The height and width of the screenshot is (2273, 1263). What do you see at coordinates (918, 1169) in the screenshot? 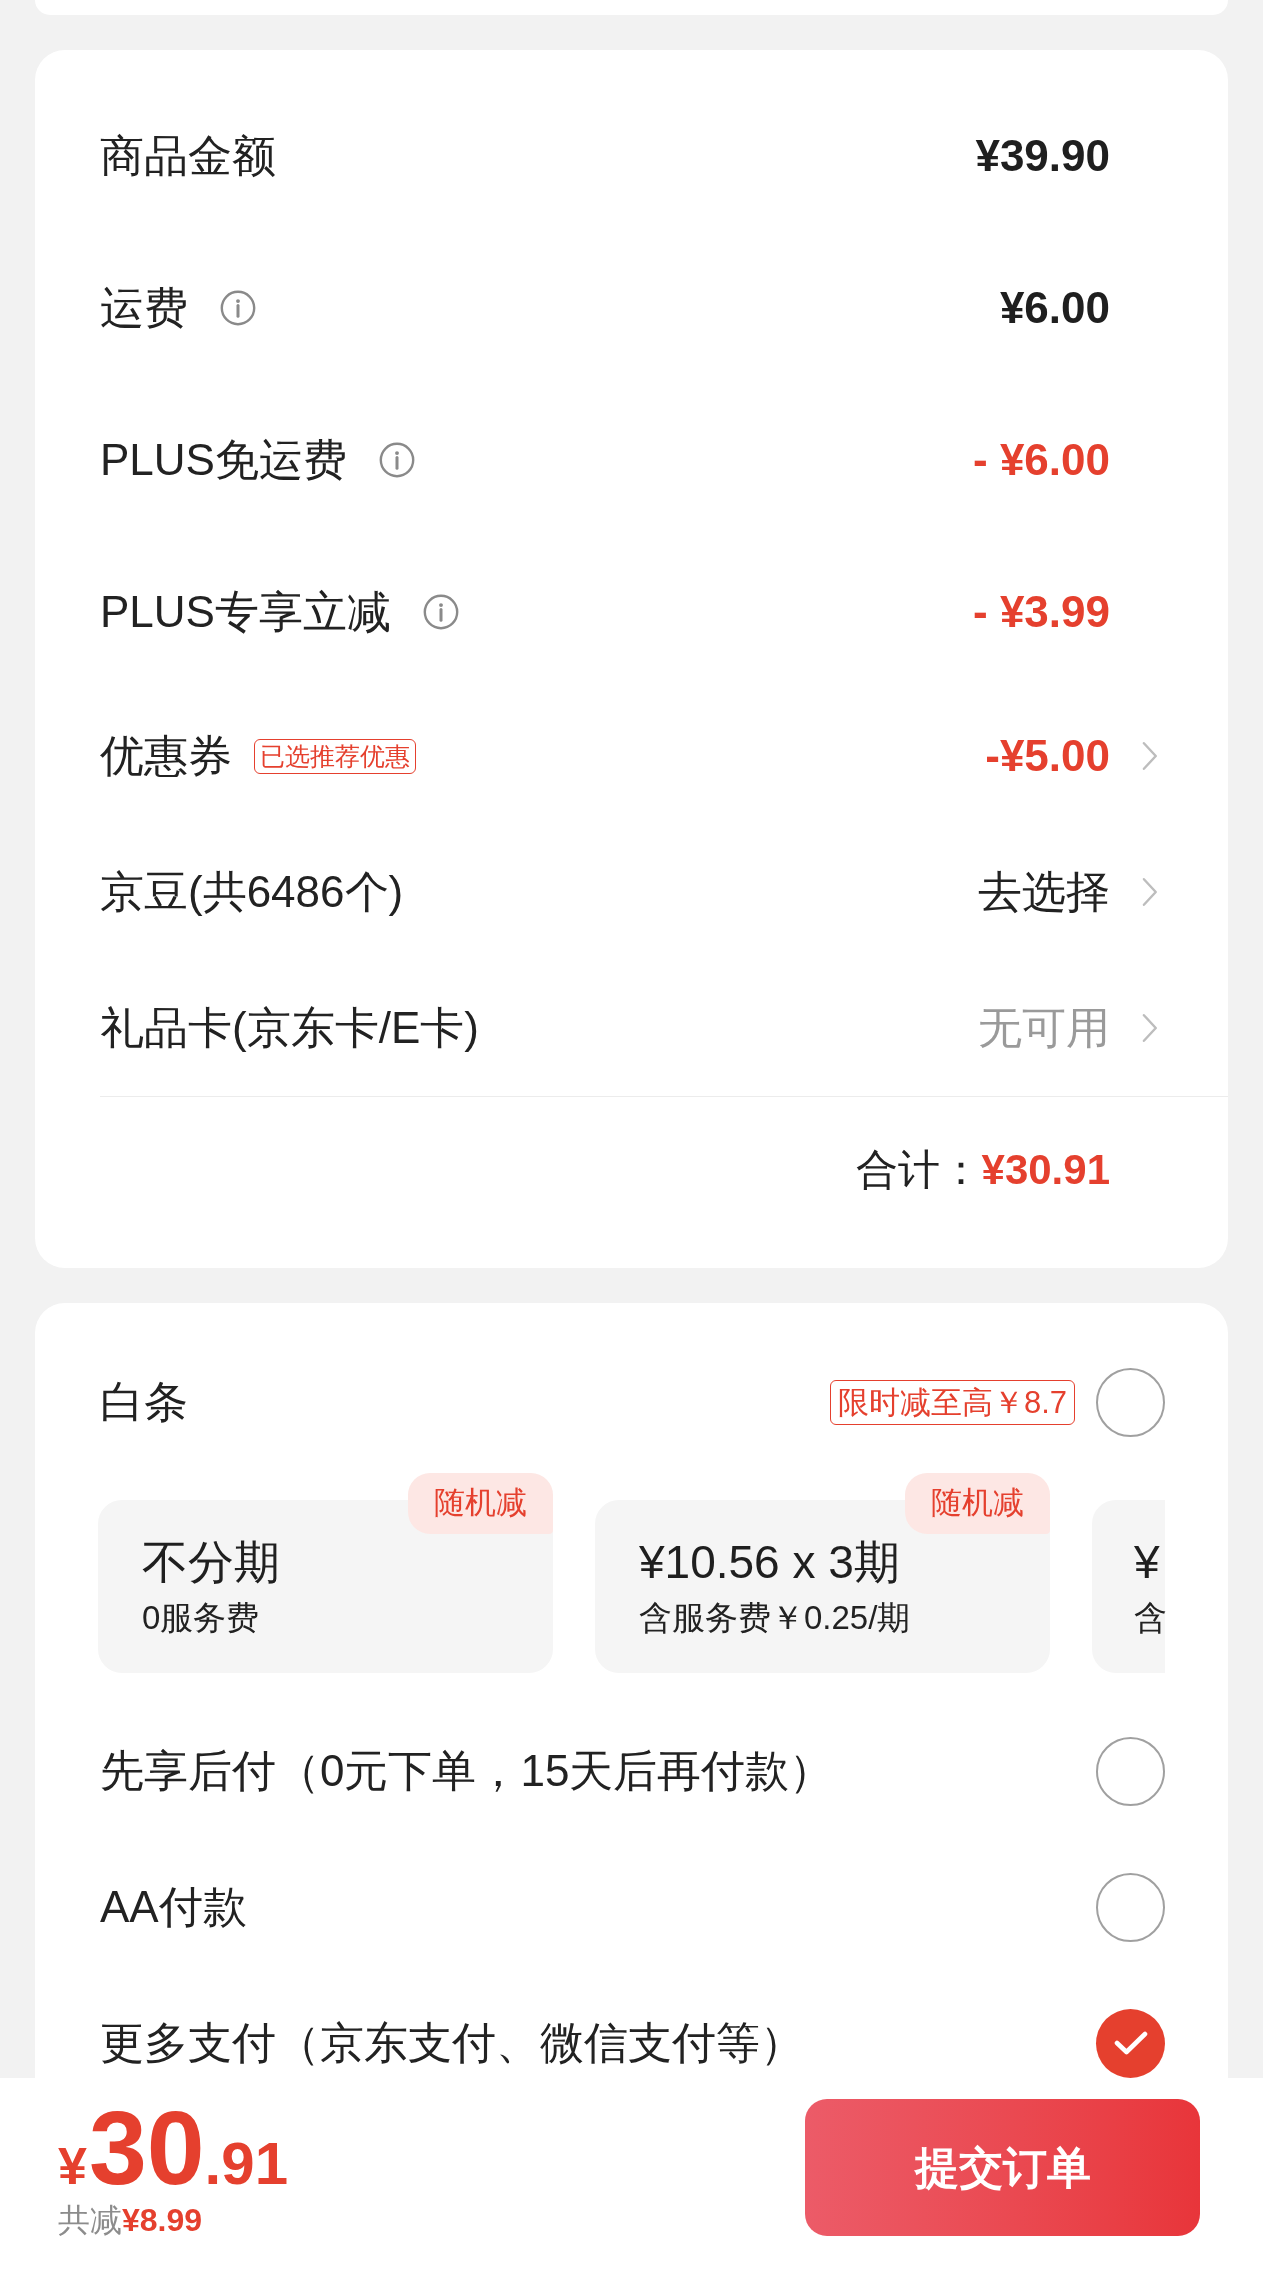
I see `total-label: 合计：` at bounding box center [918, 1169].